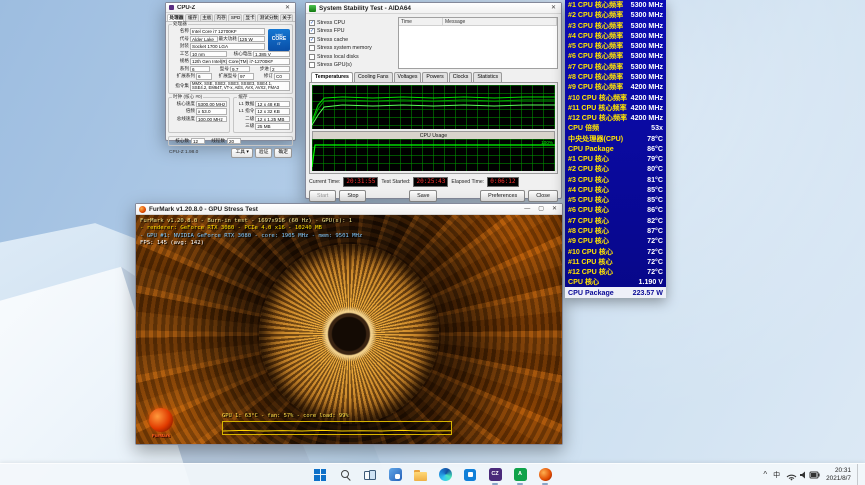 This screenshot has height=485, width=865. What do you see at coordinates (176, 17) in the screenshot?
I see `tab-cpu: 处理器` at bounding box center [176, 17].